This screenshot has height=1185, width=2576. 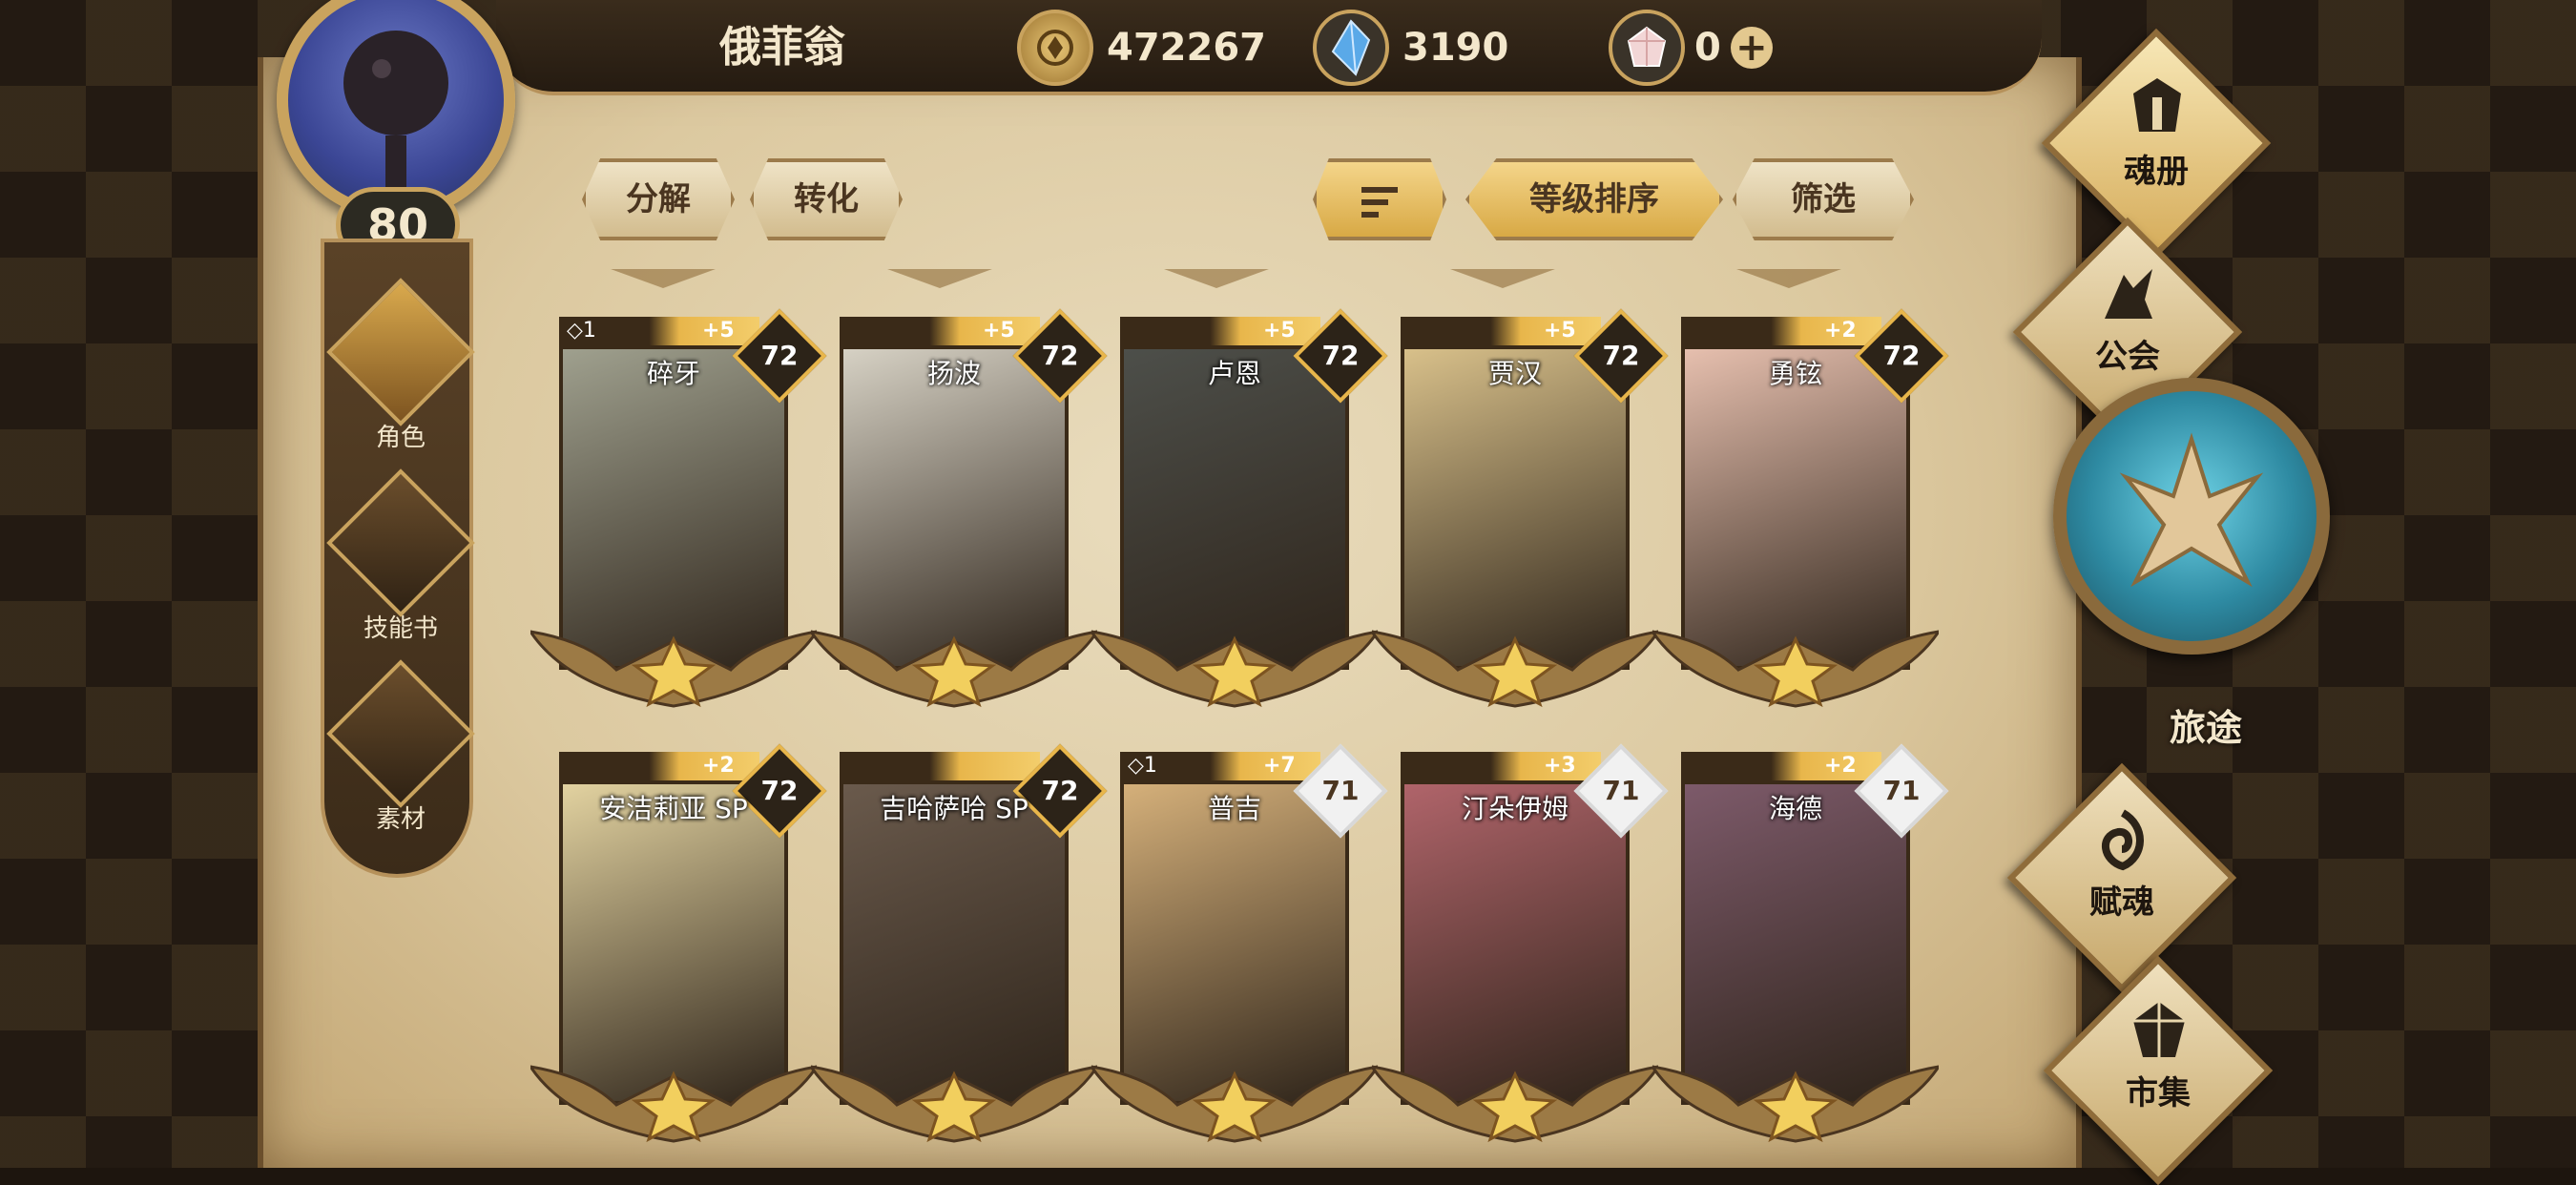 I want to click on journey-button, so click(x=2191, y=516).